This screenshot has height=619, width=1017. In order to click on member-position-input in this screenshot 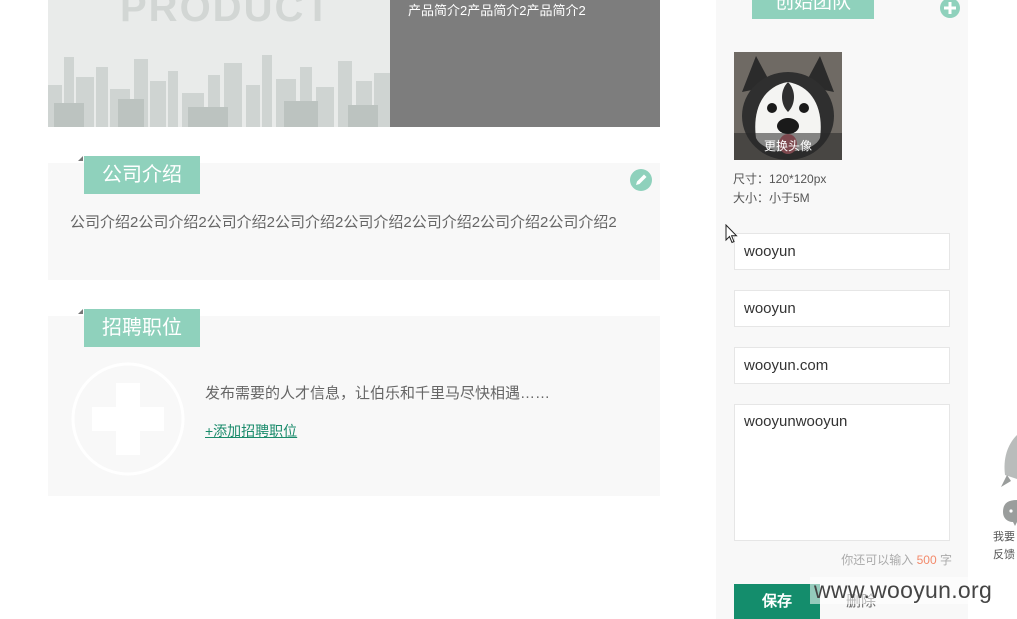, I will do `click(842, 308)`.